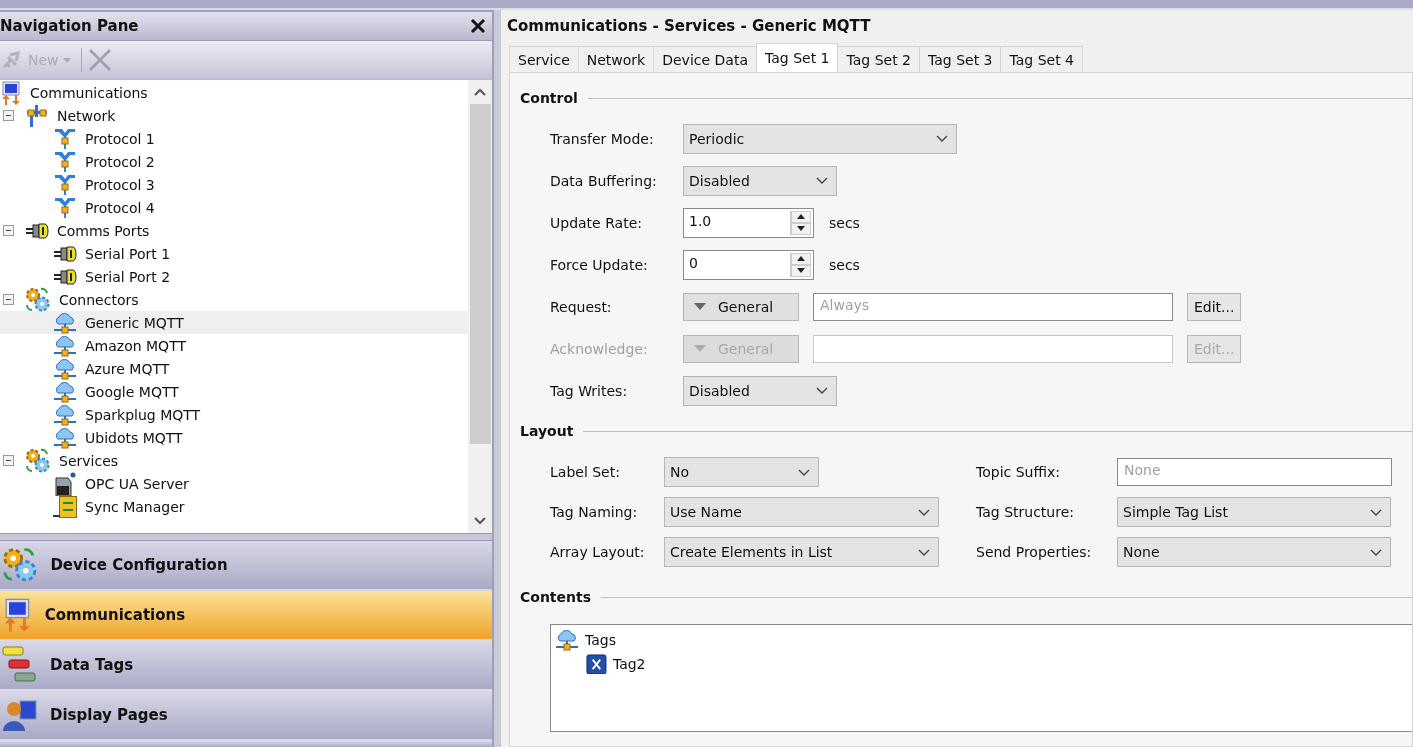  I want to click on person-screen-icon, so click(20, 715).